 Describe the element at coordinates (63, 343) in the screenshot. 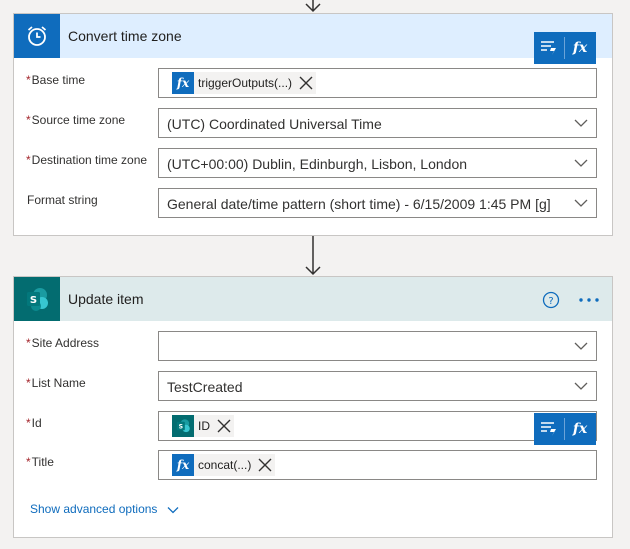

I see `site-address-label: *Site Address` at that location.